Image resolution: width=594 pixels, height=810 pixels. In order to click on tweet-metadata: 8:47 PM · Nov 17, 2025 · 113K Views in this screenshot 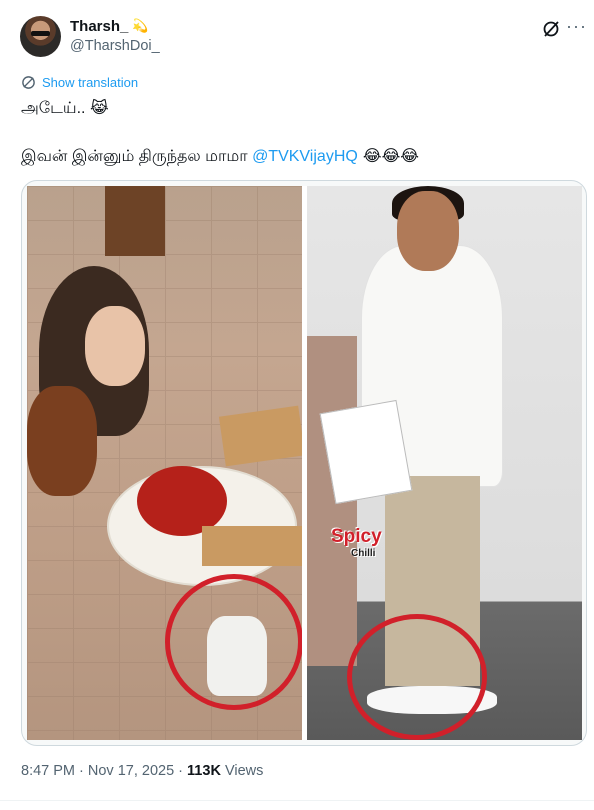, I will do `click(142, 771)`.